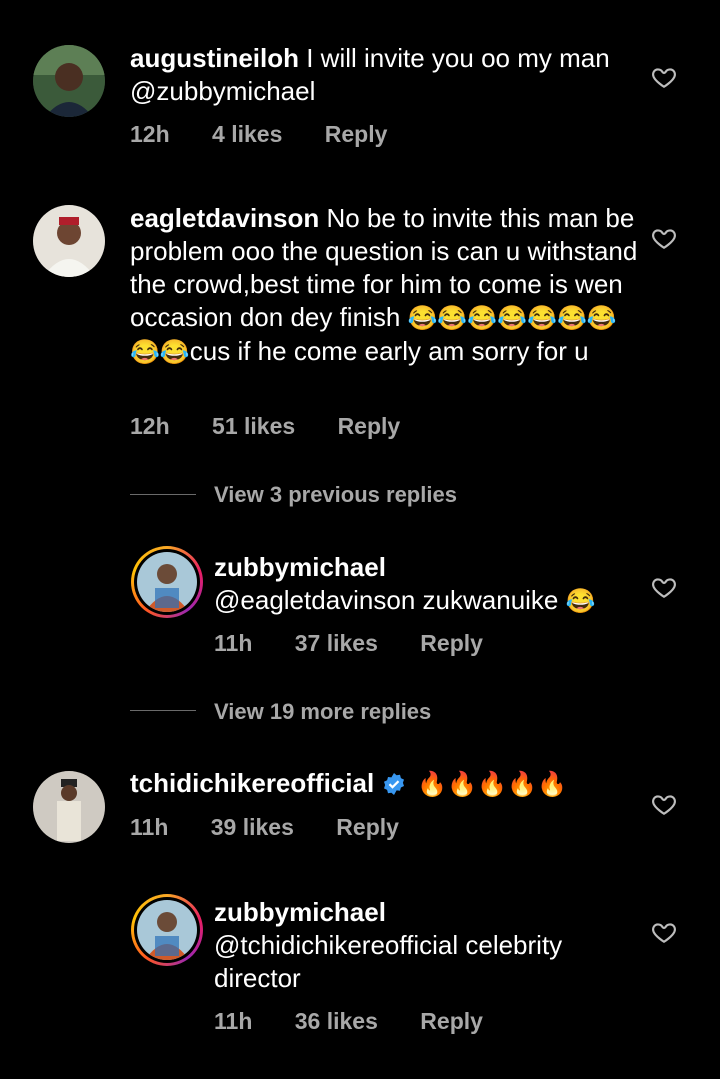 Image resolution: width=720 pixels, height=1079 pixels. I want to click on likes-count: 4 likes, so click(247, 134).